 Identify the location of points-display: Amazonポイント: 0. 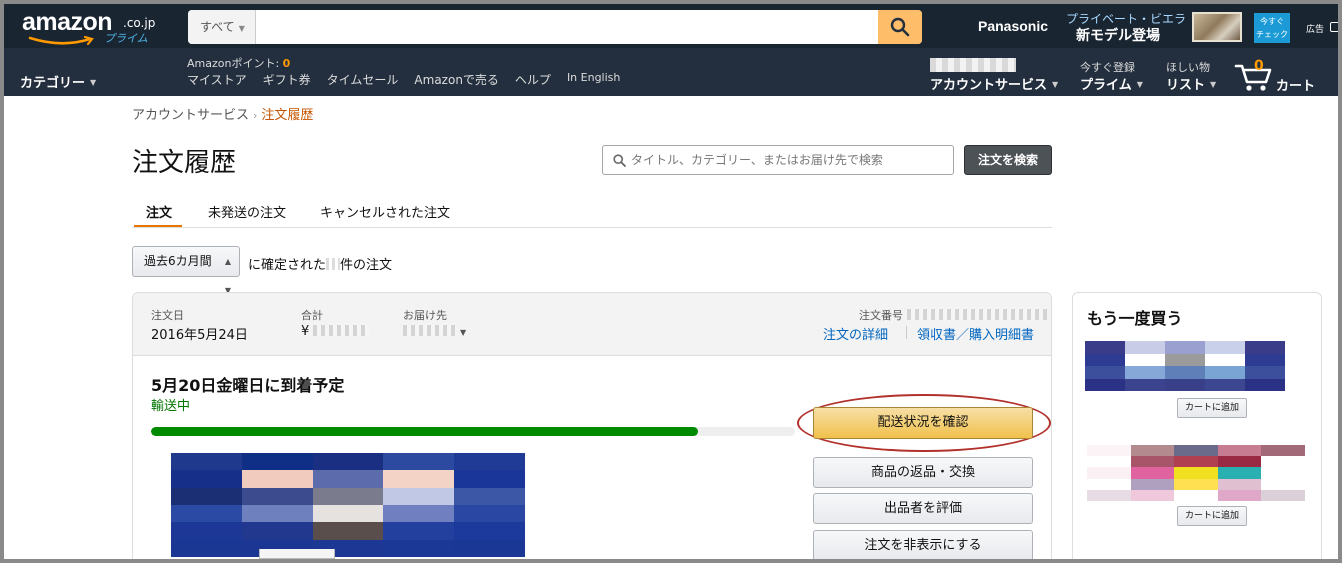
(238, 63).